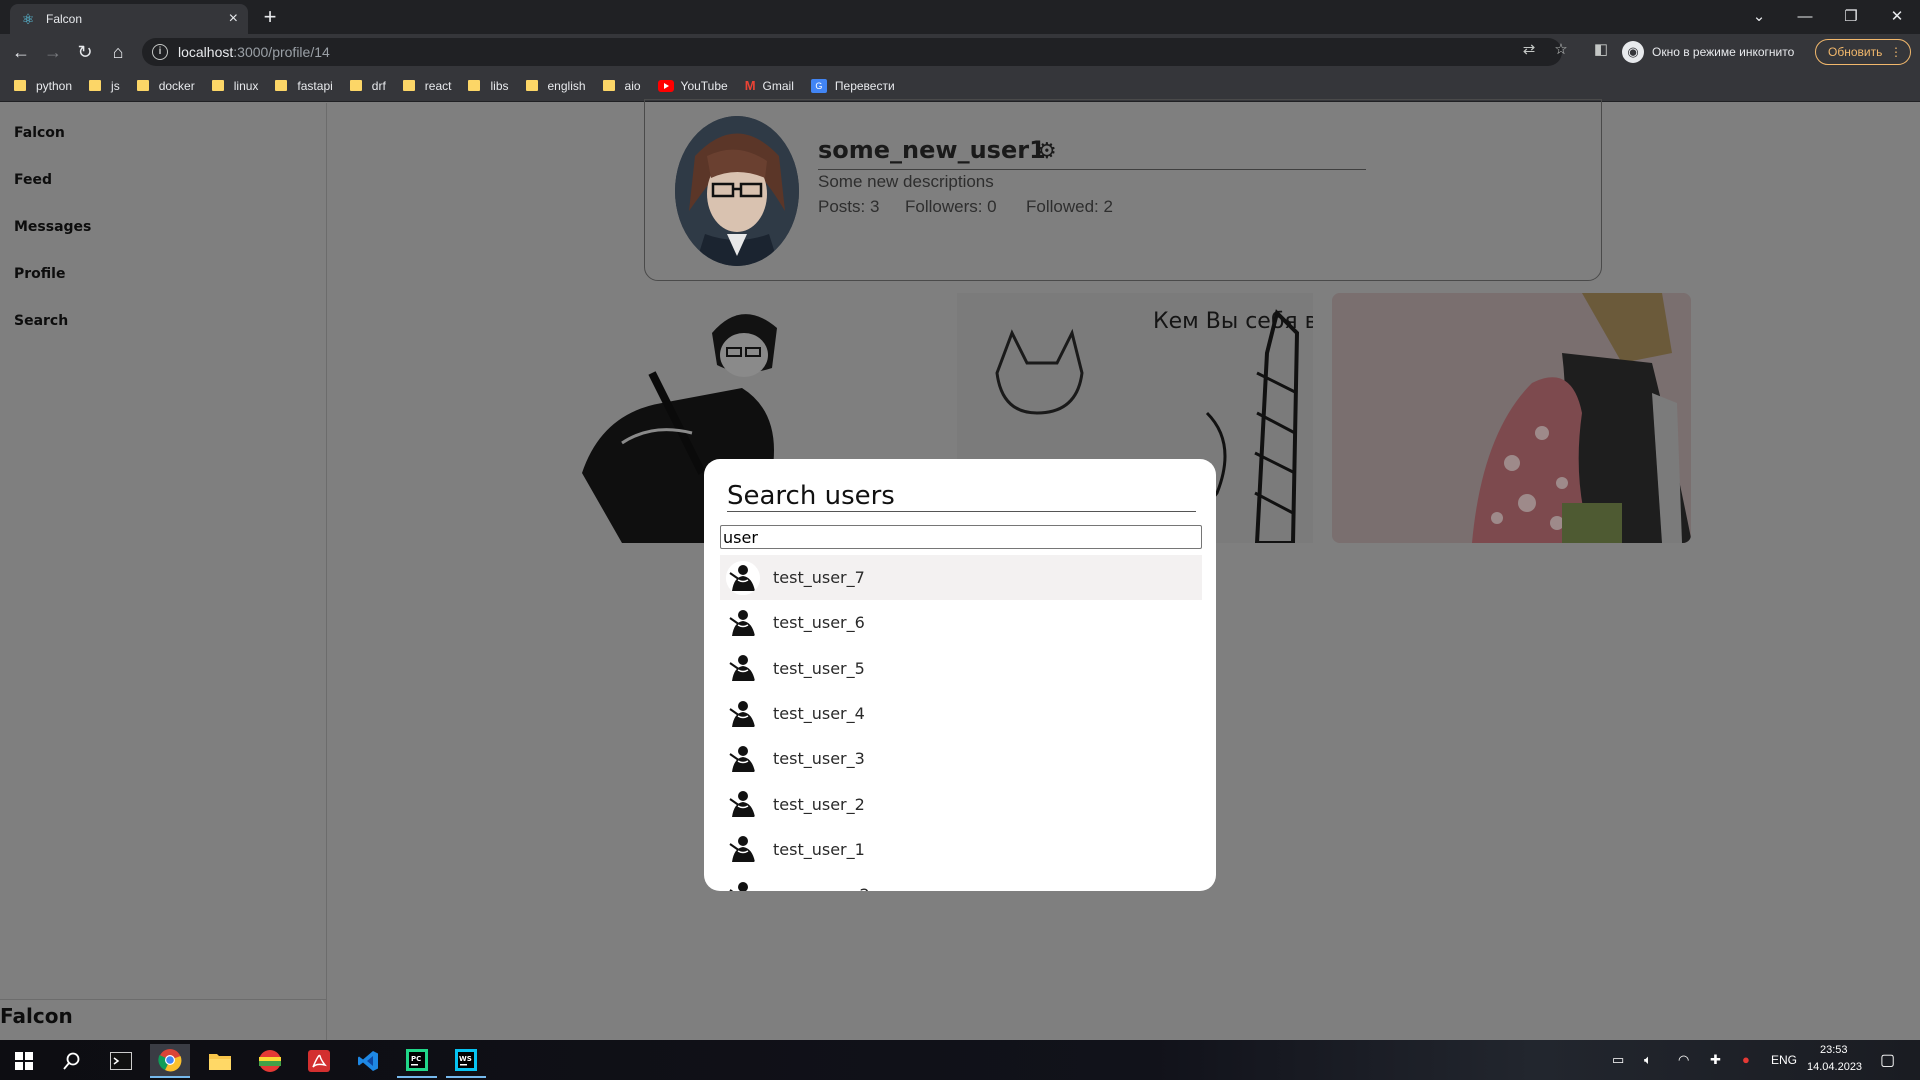 The image size is (1920, 1080). I want to click on bookmark-english: english, so click(555, 86).